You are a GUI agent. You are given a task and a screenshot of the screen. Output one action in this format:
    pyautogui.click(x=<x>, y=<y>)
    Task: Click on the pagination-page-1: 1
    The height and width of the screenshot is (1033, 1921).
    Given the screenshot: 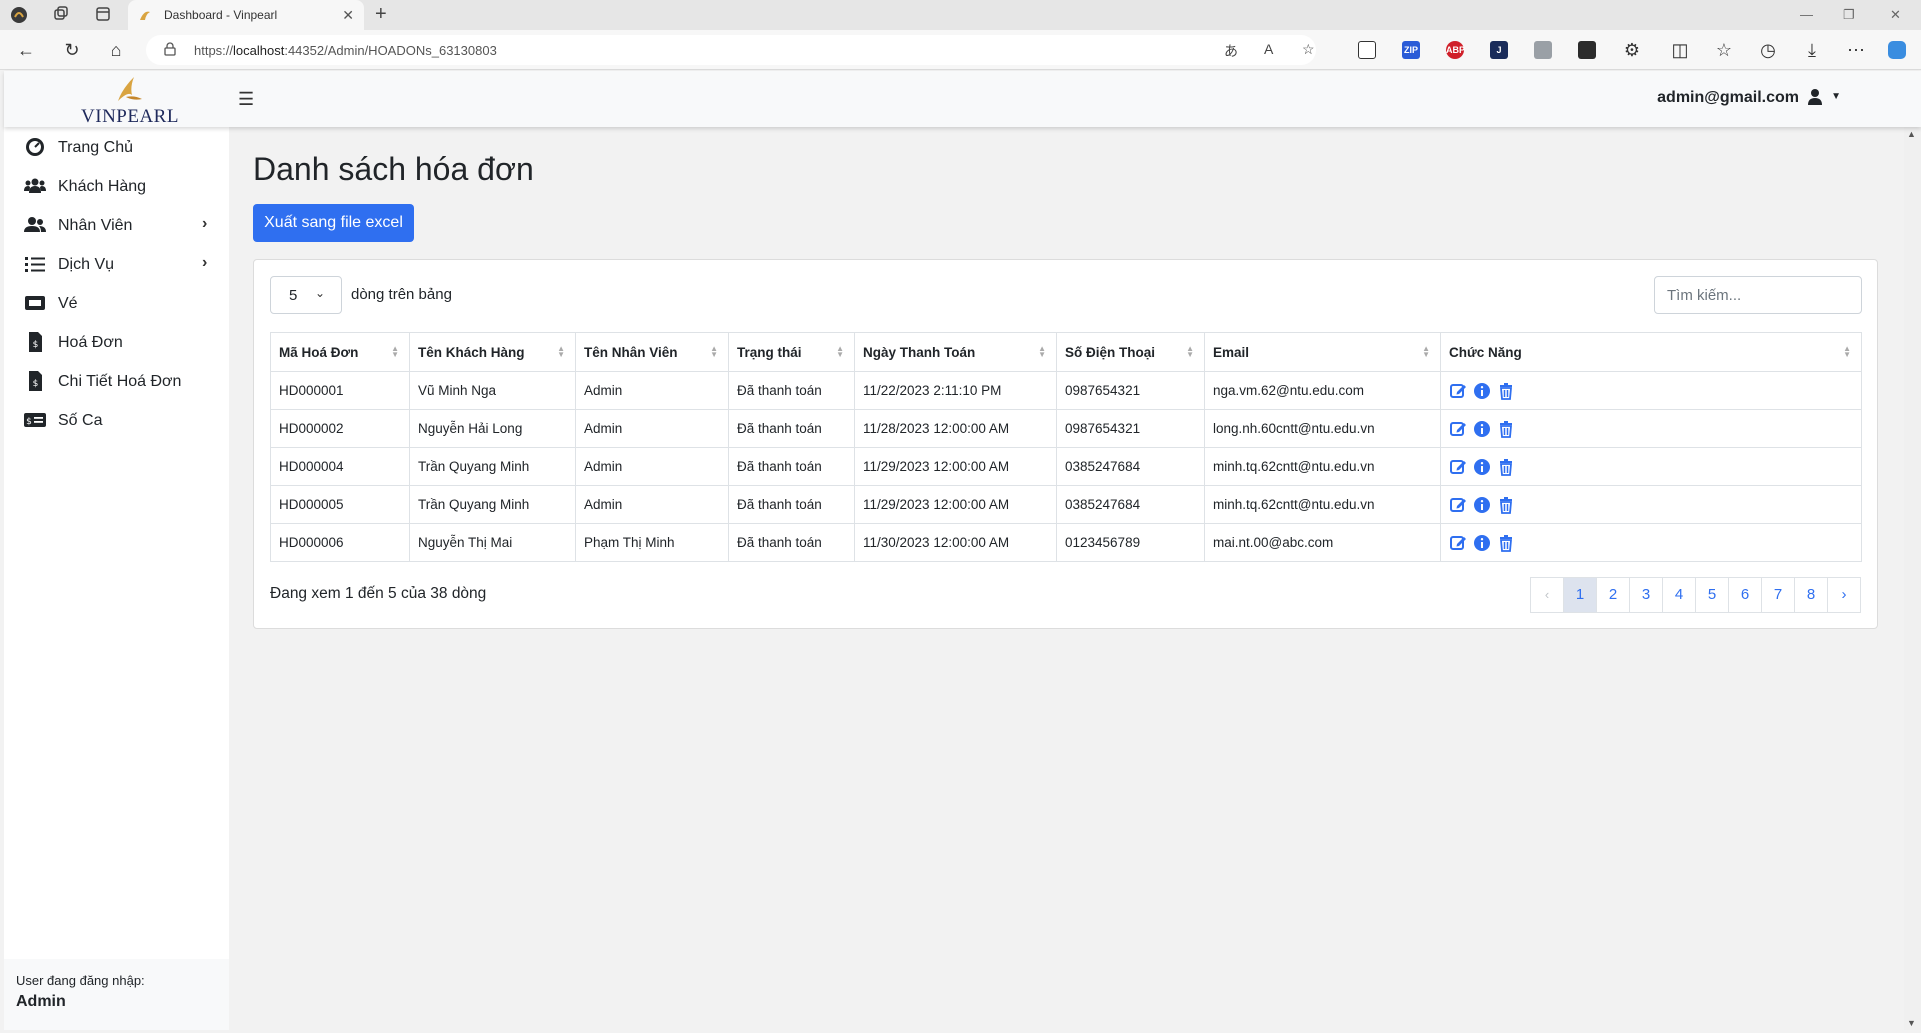 What is the action you would take?
    pyautogui.click(x=1580, y=595)
    